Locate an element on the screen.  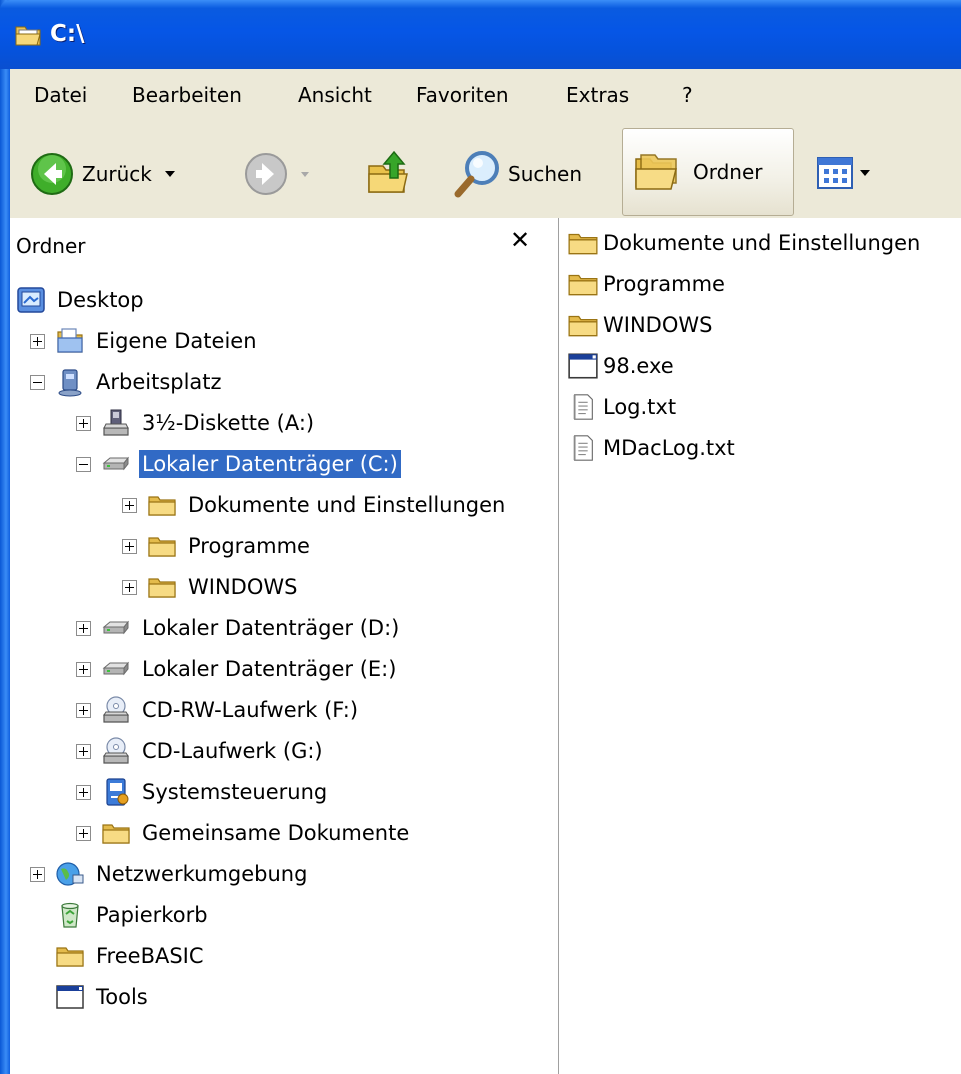
tree-item: Programme is located at coordinates (217, 546).